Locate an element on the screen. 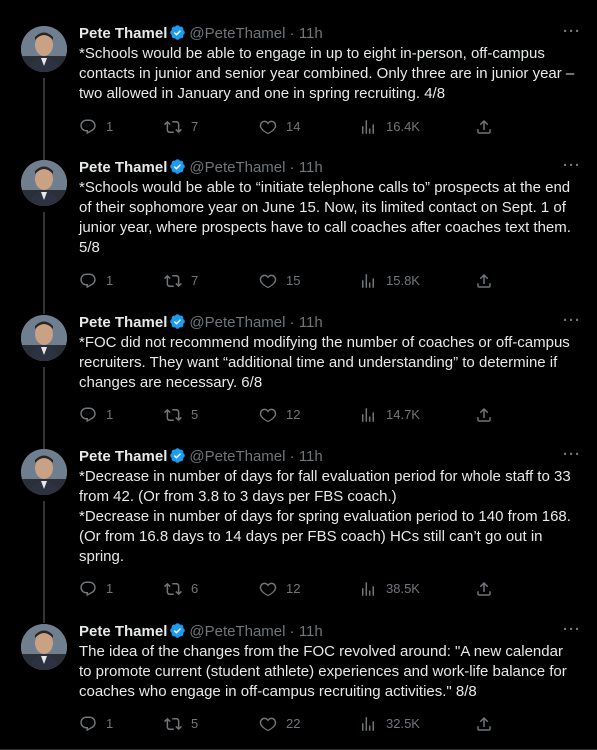 The image size is (597, 750). views-button: 32.5K is located at coordinates (389, 724).